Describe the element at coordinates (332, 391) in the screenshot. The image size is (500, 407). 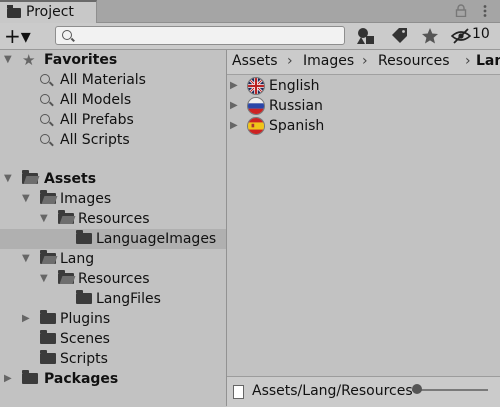
I see `selected-path: Assets/Lang/Resources/LangFiles` at that location.